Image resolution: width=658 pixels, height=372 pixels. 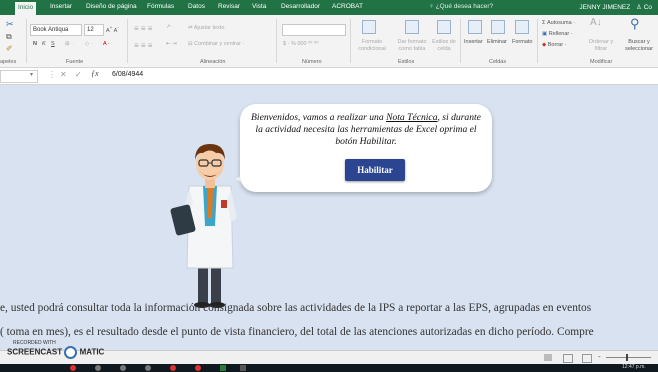 What do you see at coordinates (229, 6) in the screenshot?
I see `tab-revisar: Revisar` at bounding box center [229, 6].